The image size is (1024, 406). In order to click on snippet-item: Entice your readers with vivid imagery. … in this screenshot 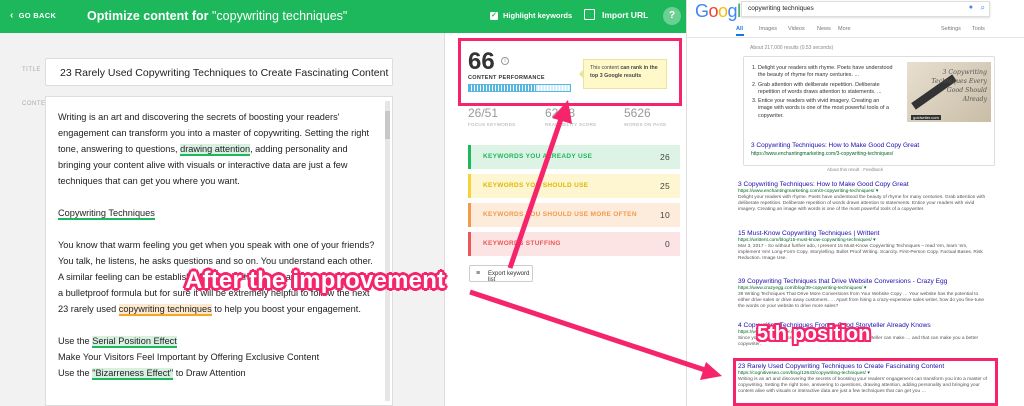, I will do `click(826, 109)`.